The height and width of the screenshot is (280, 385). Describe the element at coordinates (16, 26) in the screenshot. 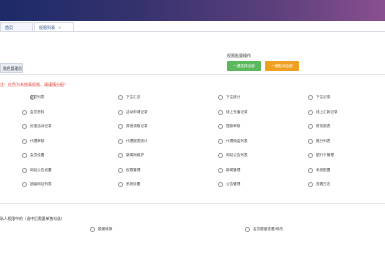

I see `tab-home: 首页` at that location.